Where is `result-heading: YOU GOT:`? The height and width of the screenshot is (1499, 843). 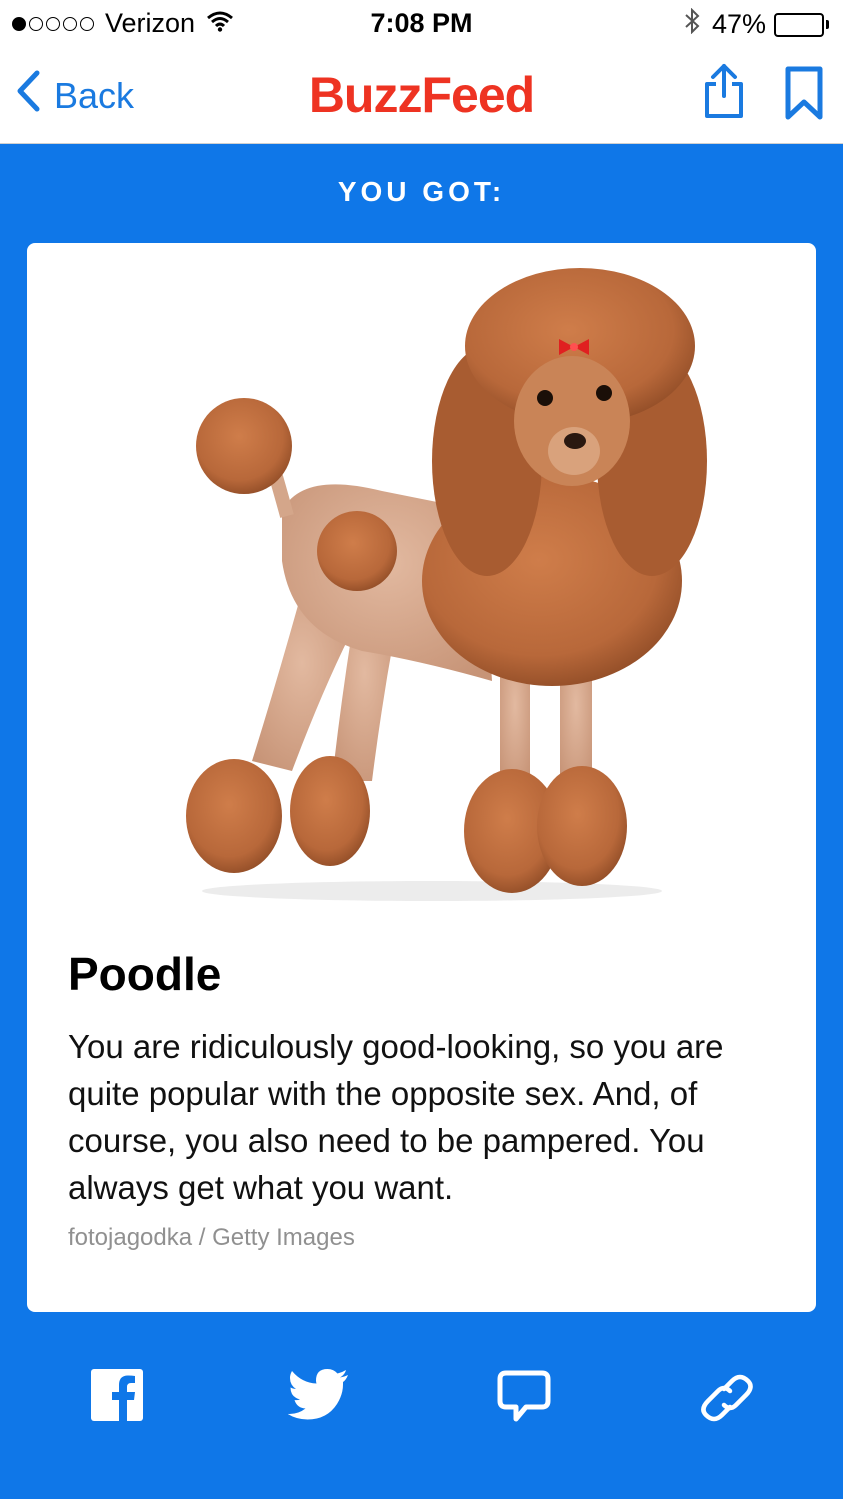
result-heading: YOU GOT: is located at coordinates (421, 191).